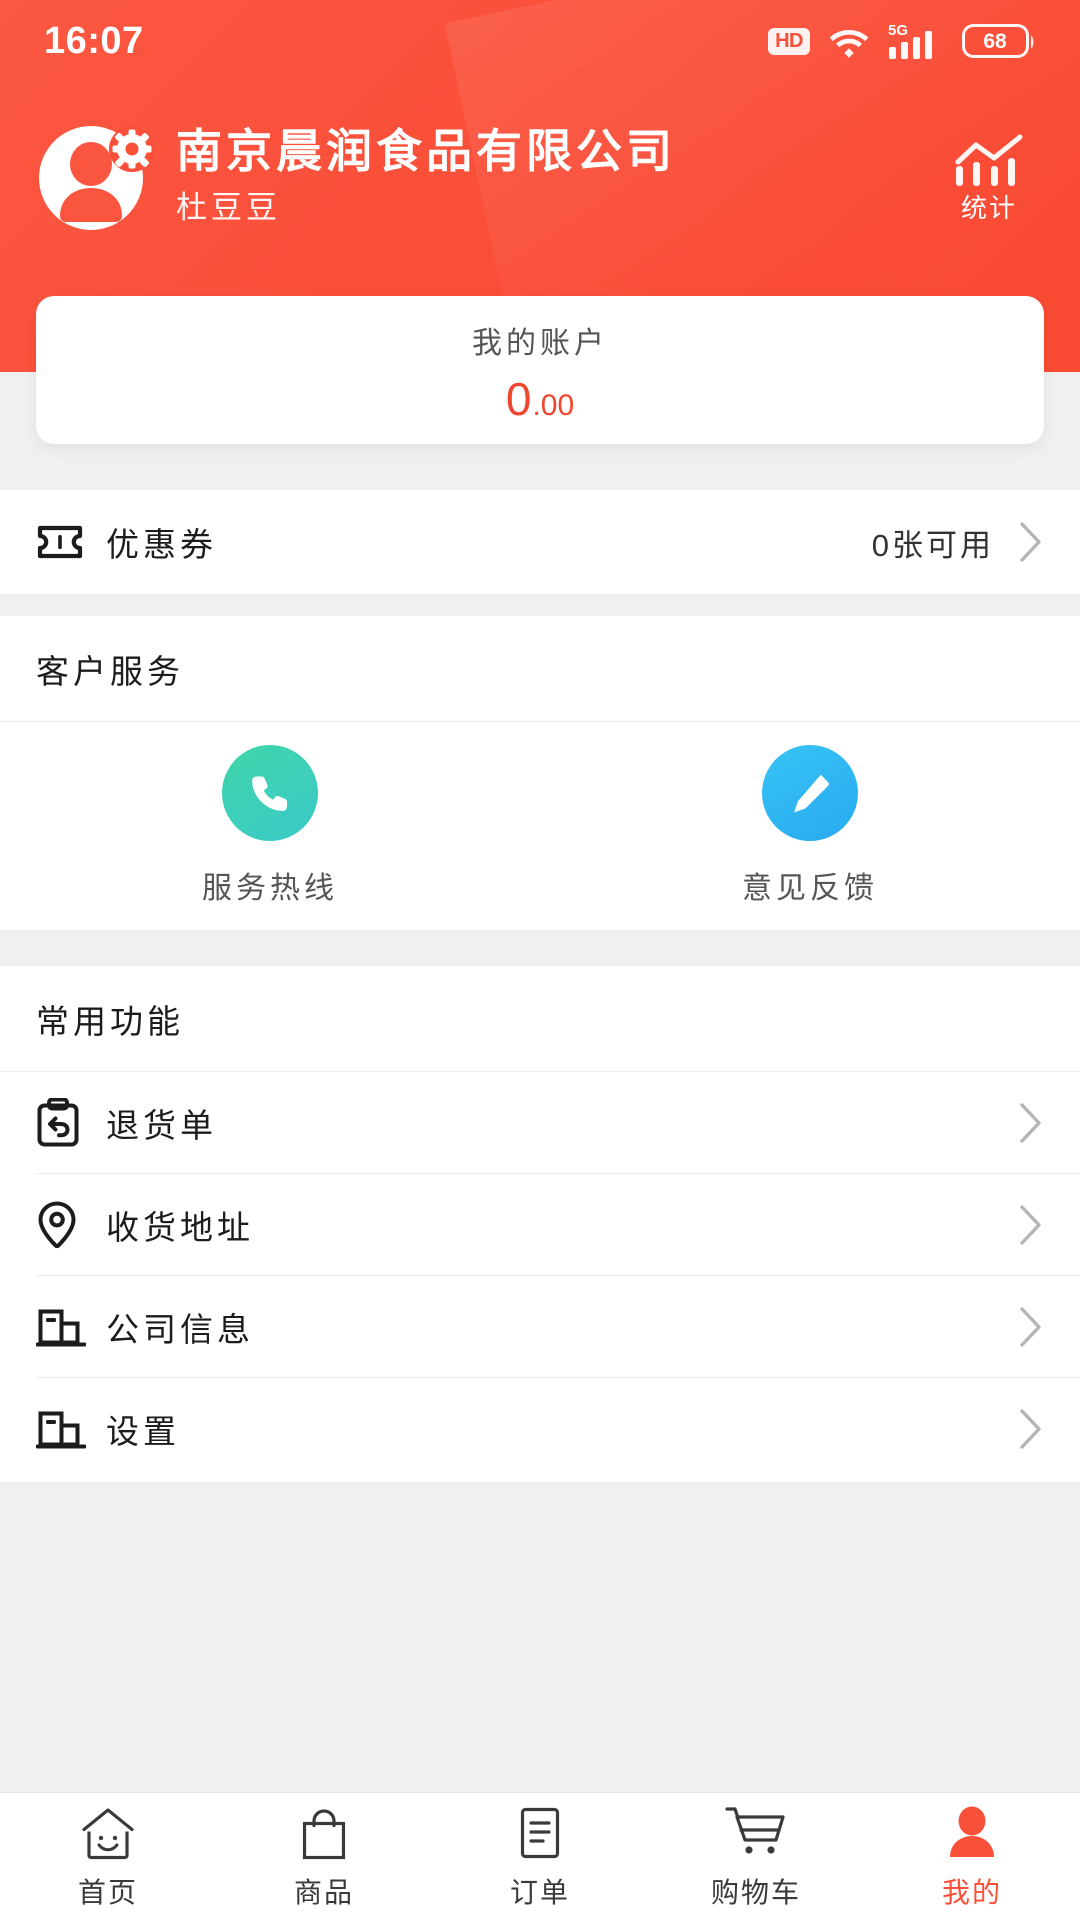  Describe the element at coordinates (553, 405) in the screenshot. I see `account-balance-decimal: .00` at that location.